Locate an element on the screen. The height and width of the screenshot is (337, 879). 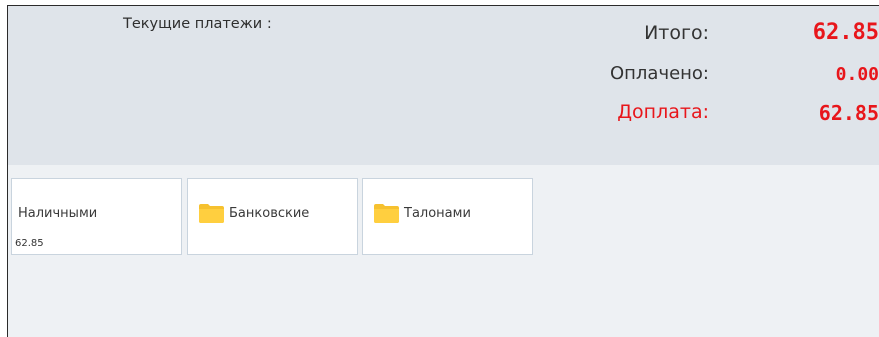
payment-method-bank: Банковские is located at coordinates (272, 216).